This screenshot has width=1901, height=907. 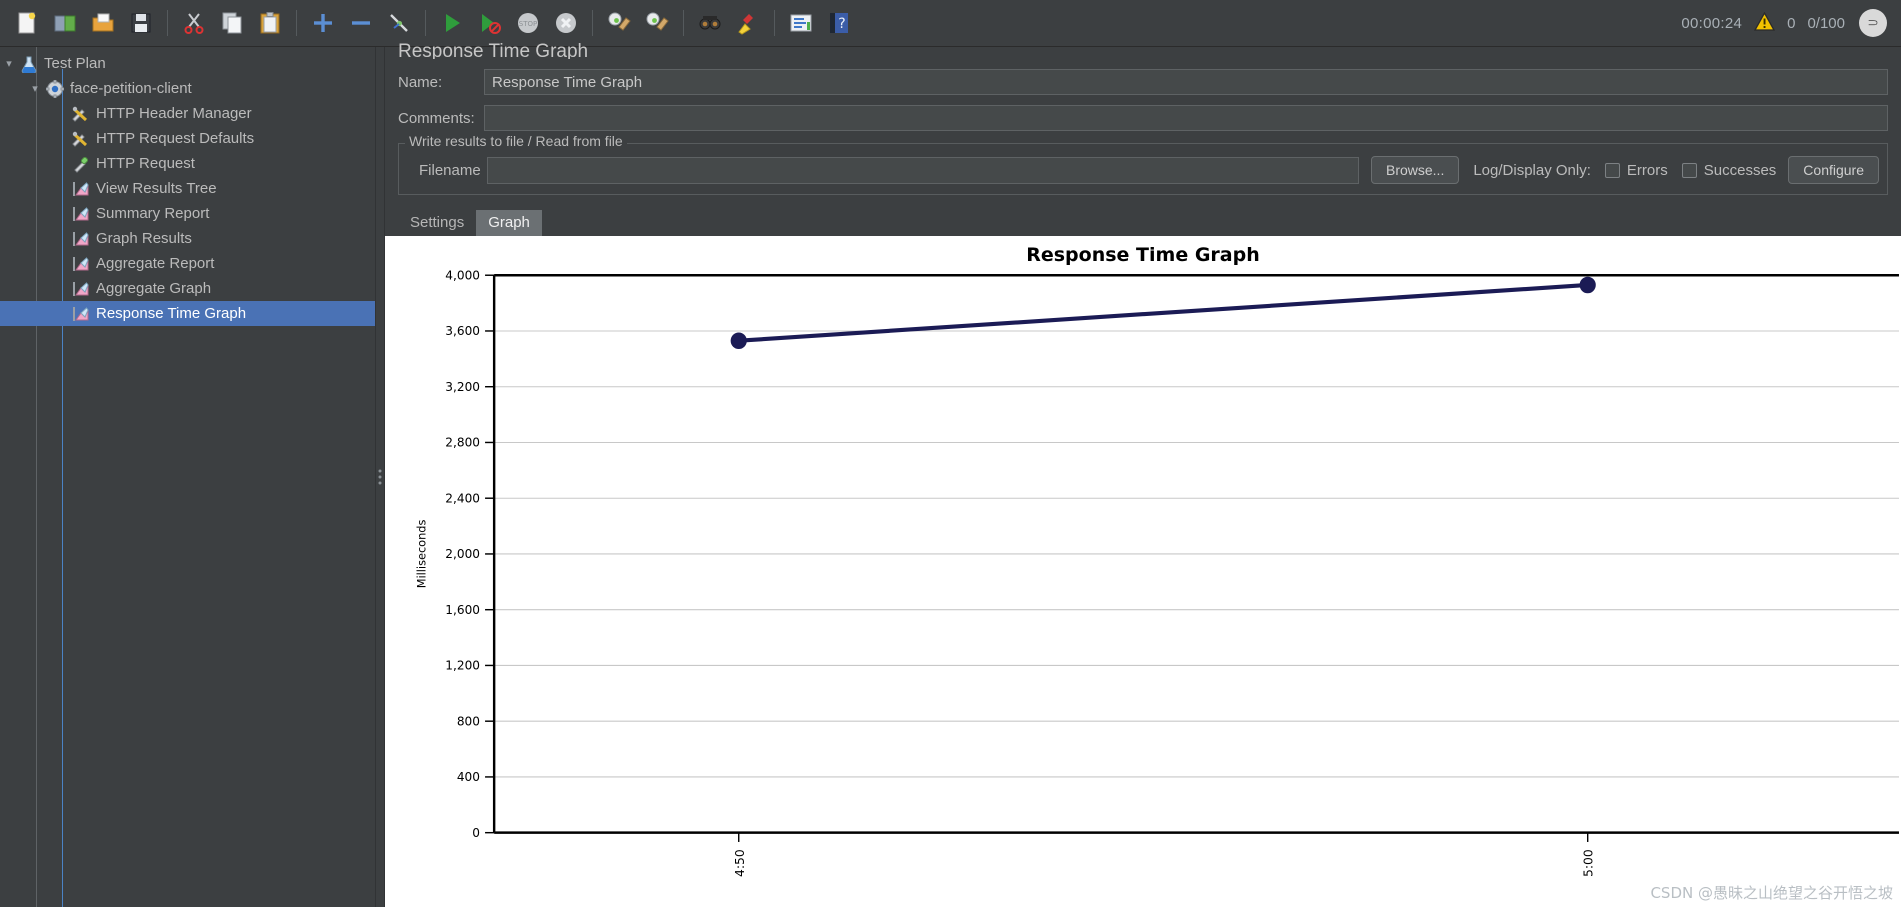 What do you see at coordinates (81, 164) in the screenshot?
I see `sampler-pipette-icon` at bounding box center [81, 164].